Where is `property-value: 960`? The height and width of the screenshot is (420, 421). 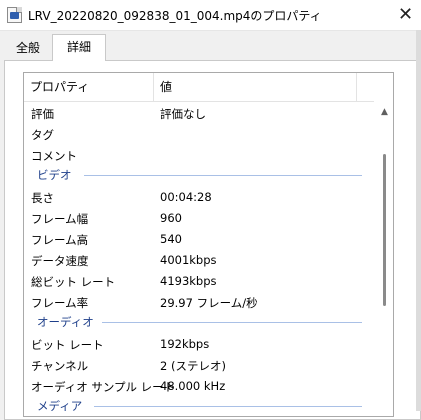
property-value: 960 is located at coordinates (171, 218).